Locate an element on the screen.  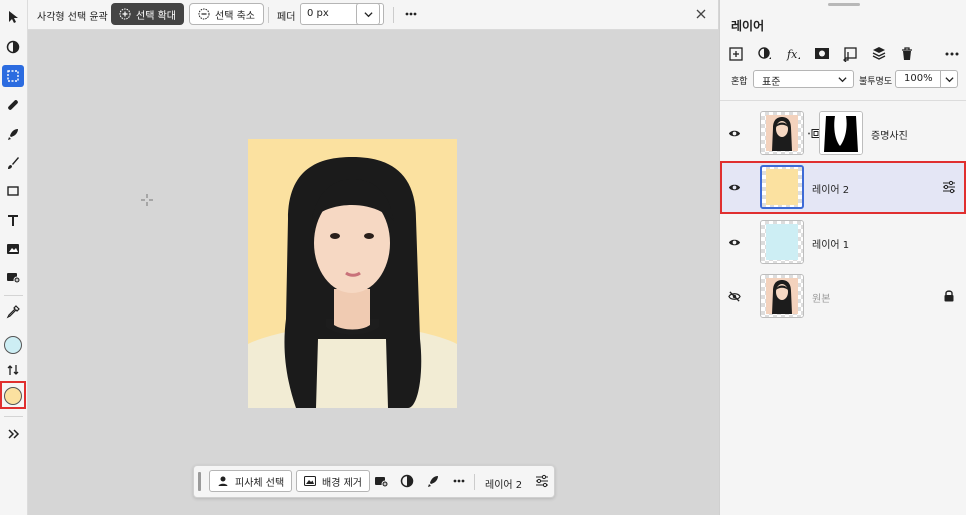
expand-icon is located at coordinates (125, 14).